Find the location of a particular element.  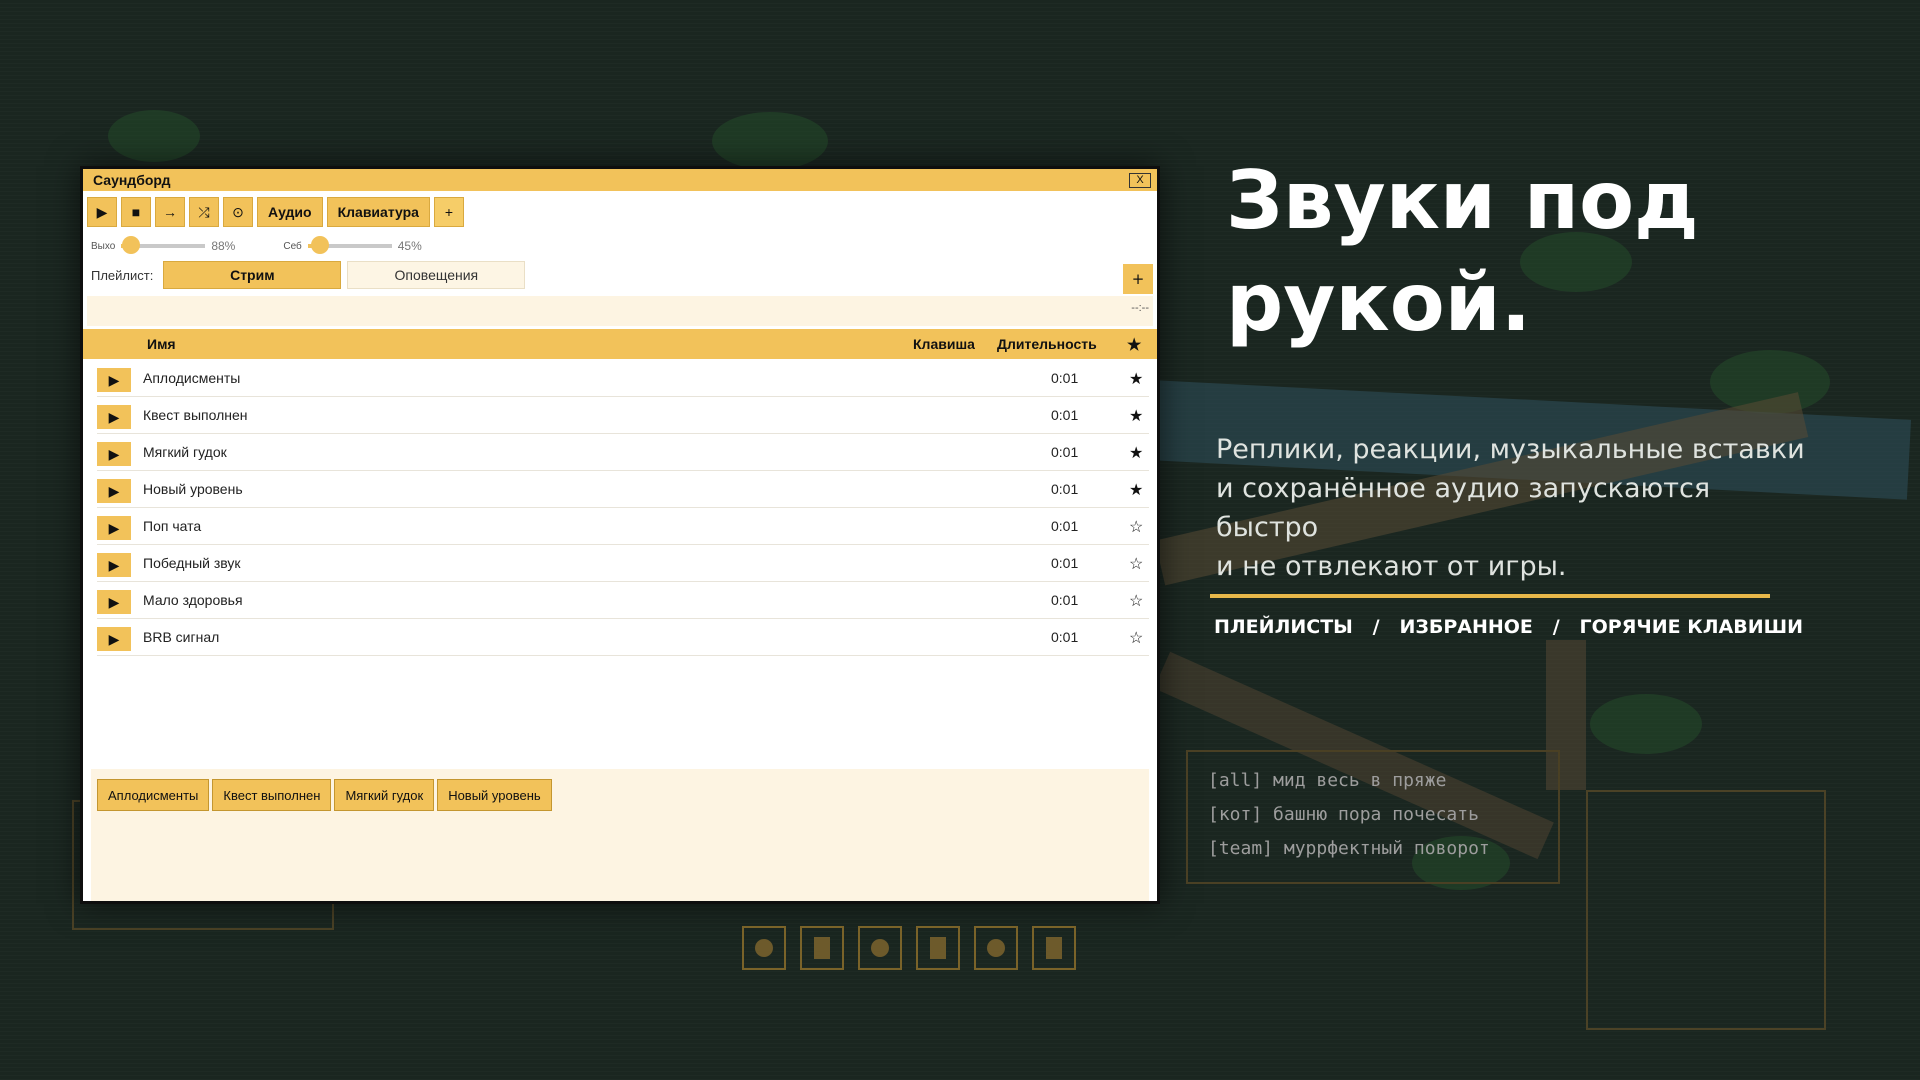

table-header: Имя Клавиша Длительность ★ is located at coordinates (620, 344).